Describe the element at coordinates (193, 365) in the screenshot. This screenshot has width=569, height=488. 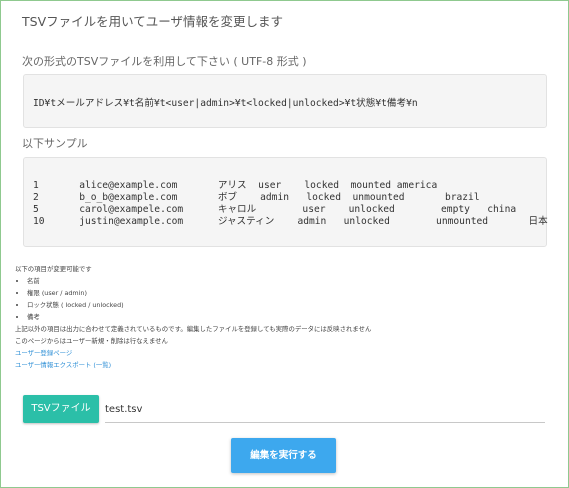
I see `user-export-link: ユーザー情報エクスポート (一覧)` at that location.